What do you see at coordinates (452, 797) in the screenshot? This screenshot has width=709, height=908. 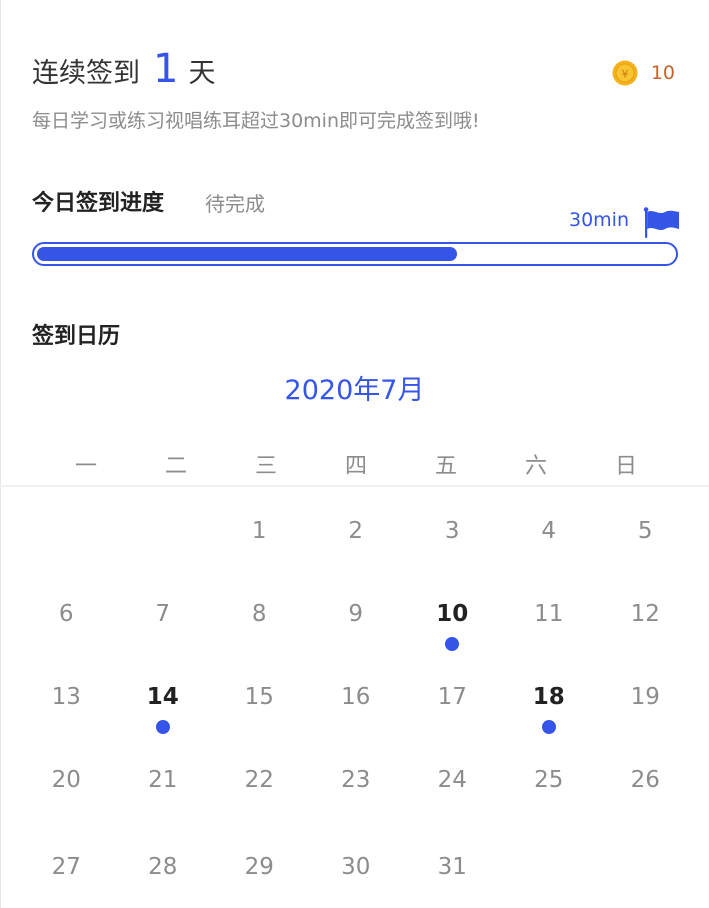 I see `day-cell: 24` at bounding box center [452, 797].